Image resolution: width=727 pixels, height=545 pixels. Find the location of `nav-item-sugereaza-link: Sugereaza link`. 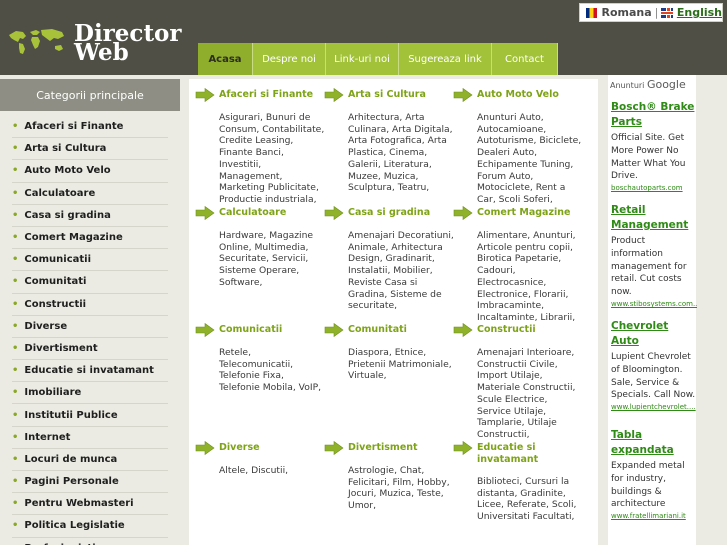

nav-item-sugereaza-link: Sugereaza link is located at coordinates (445, 59).